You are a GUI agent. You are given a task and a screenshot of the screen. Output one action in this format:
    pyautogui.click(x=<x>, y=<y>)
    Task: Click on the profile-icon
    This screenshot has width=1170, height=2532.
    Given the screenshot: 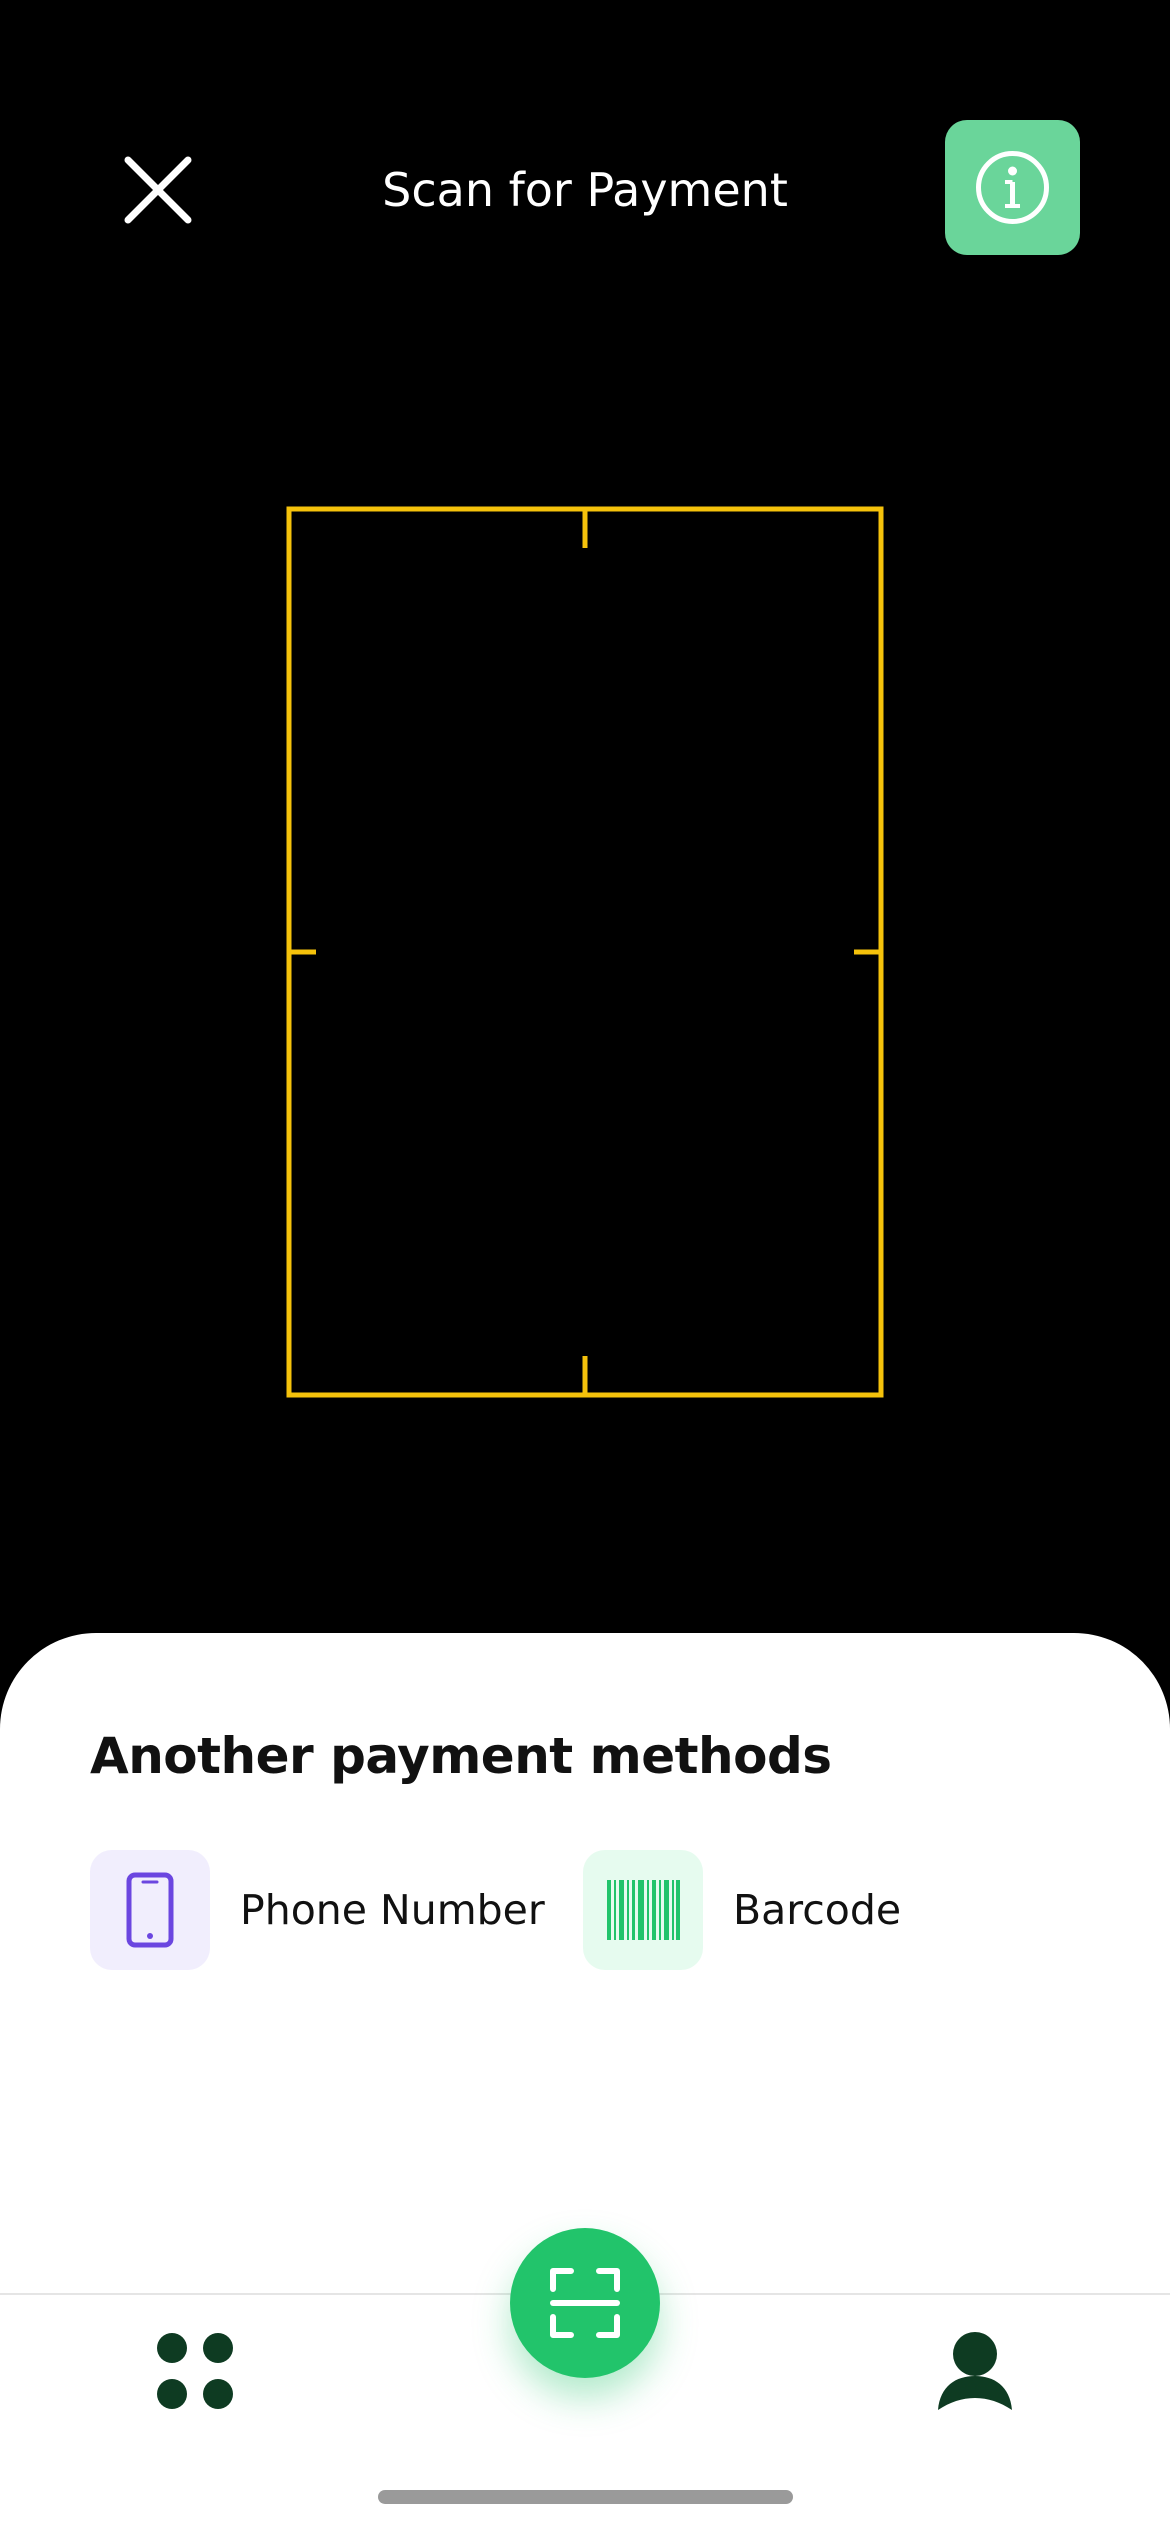 What is the action you would take?
    pyautogui.click(x=975, y=2371)
    